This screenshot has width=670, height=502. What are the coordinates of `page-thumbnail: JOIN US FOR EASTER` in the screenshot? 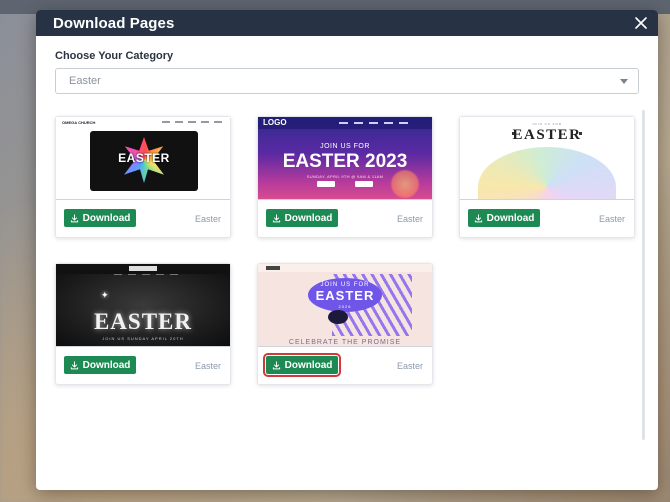 It's located at (547, 158).